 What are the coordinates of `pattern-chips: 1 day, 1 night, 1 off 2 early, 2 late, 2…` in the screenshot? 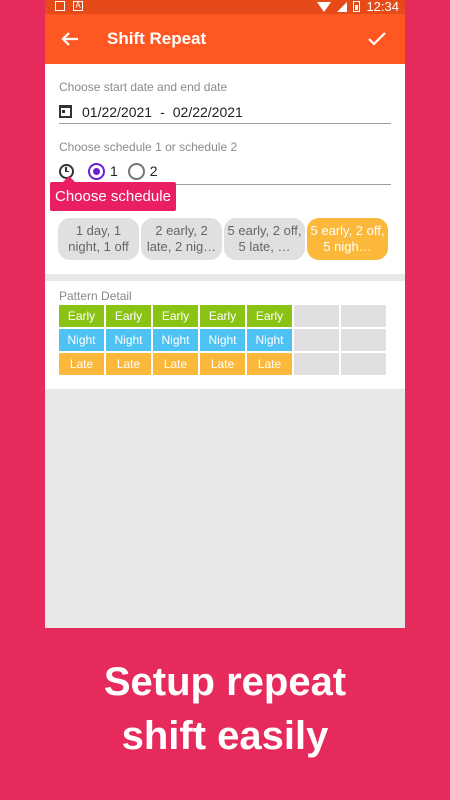 It's located at (223, 239).